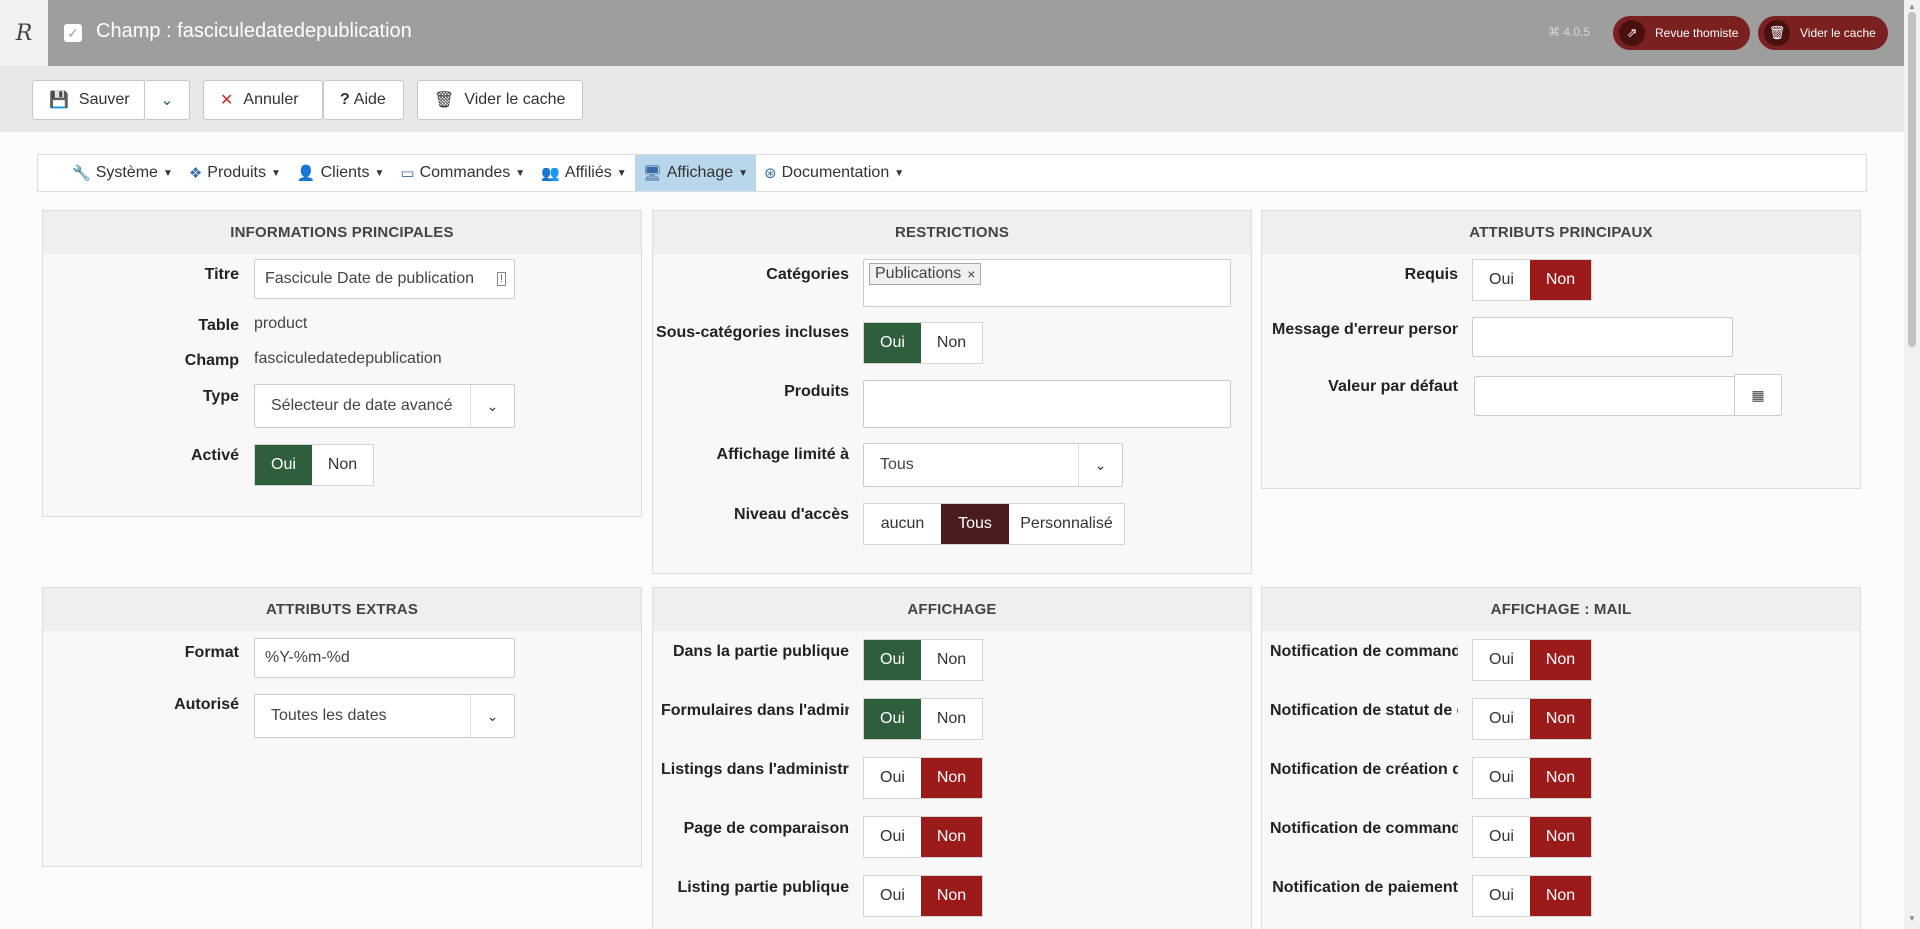 This screenshot has height=929, width=1920. I want to click on mail-row-toggle: Oui Non, so click(1532, 837).